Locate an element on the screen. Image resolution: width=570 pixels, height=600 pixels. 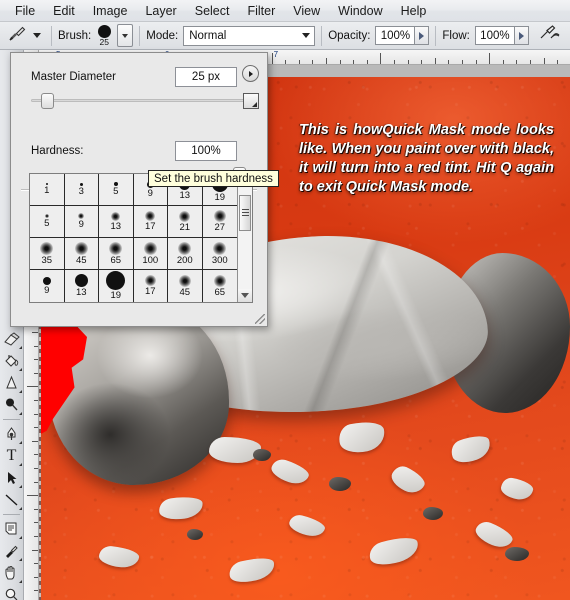
tool-notes is located at coordinates (12, 529).